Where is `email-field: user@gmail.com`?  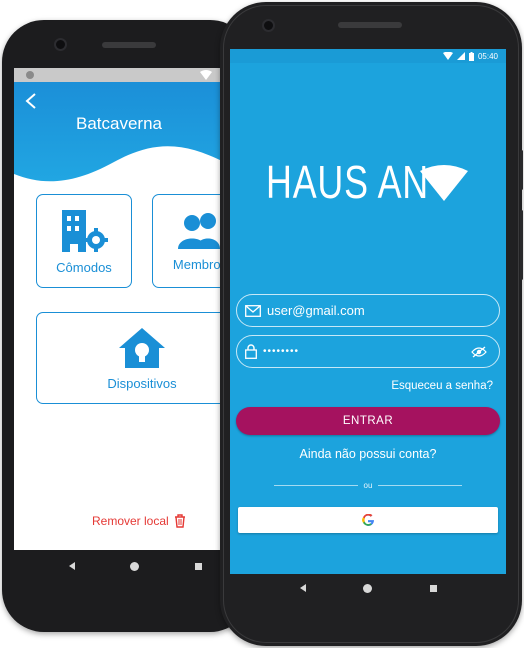
email-field: user@gmail.com is located at coordinates (368, 310).